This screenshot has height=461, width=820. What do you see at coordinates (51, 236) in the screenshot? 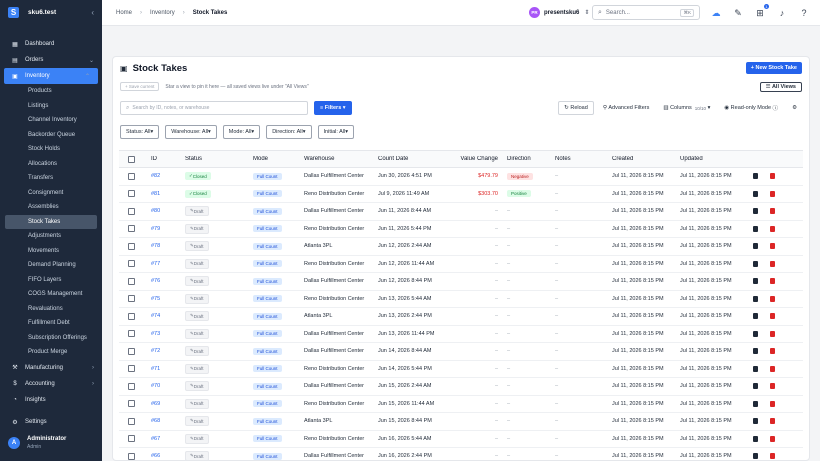
I see `sidebar-subitem-adjustments: Adjustments` at bounding box center [51, 236].